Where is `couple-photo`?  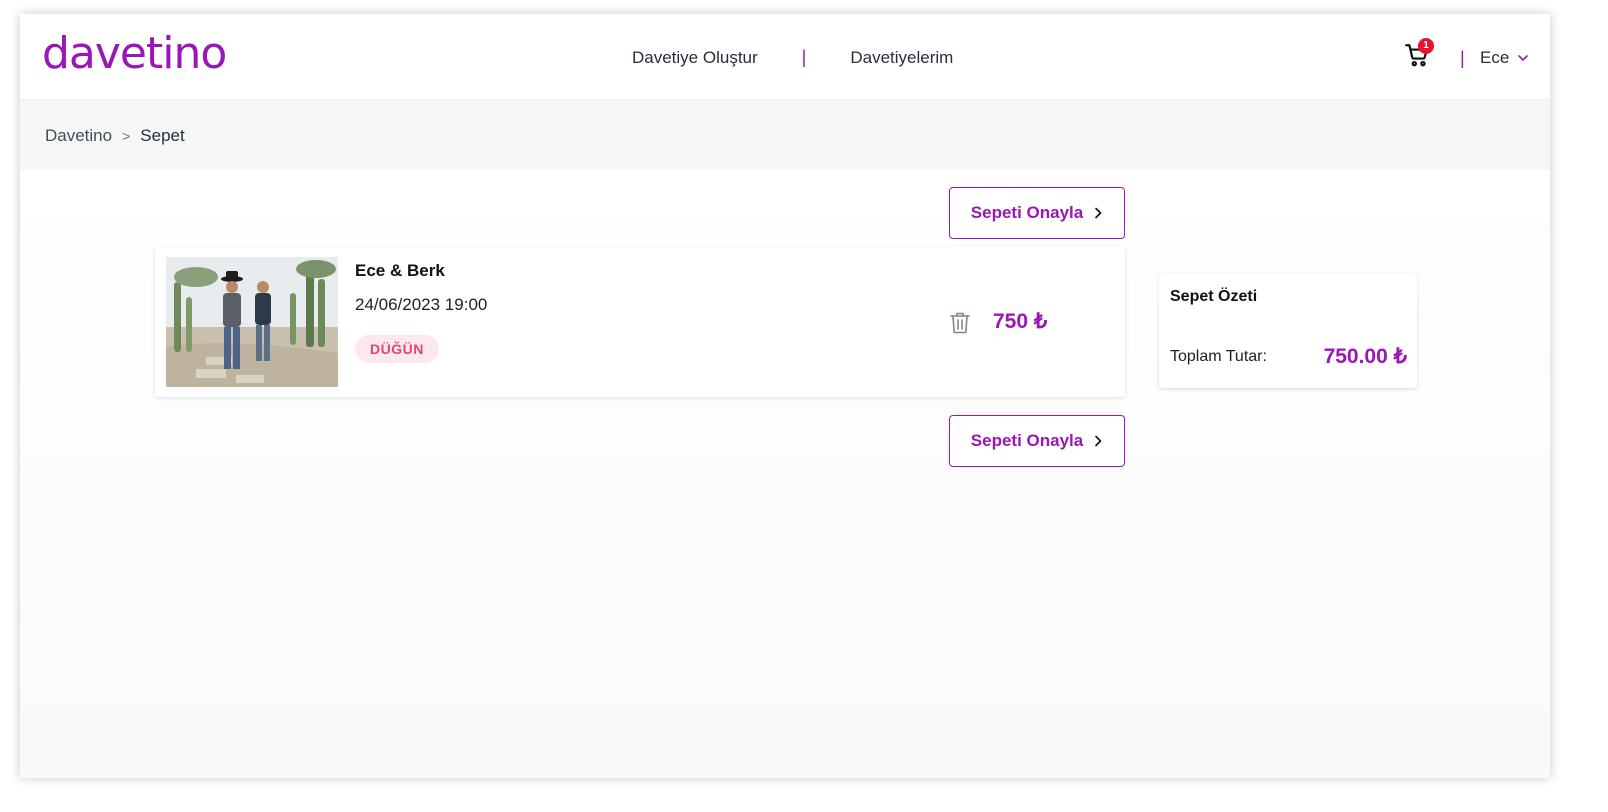
couple-photo is located at coordinates (252, 322).